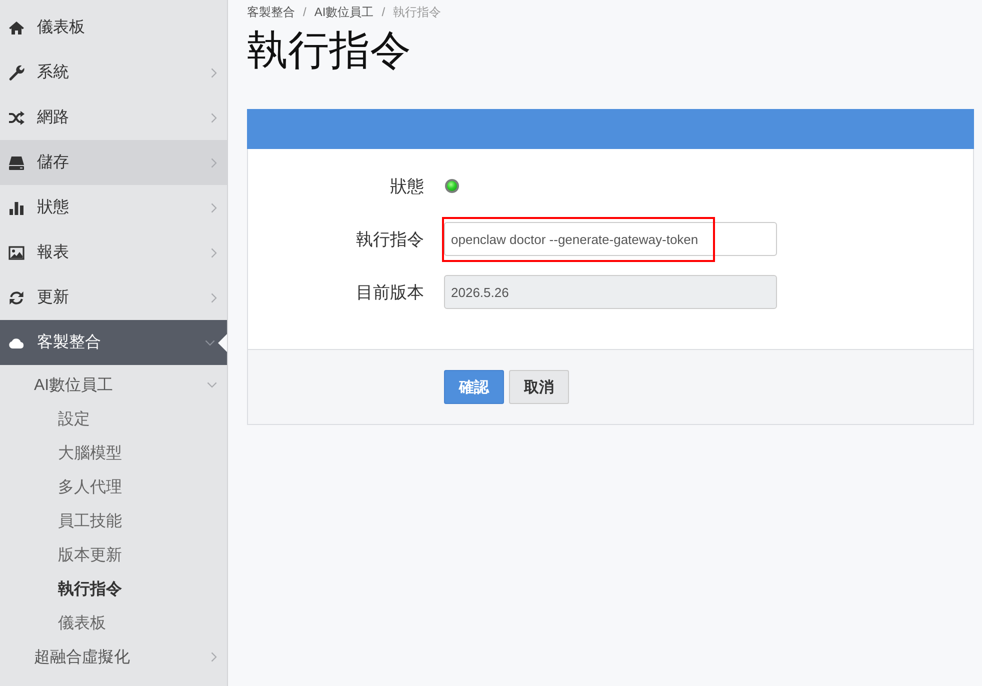 The image size is (982, 686). What do you see at coordinates (390, 293) in the screenshot?
I see `field-label: 目前版本` at bounding box center [390, 293].